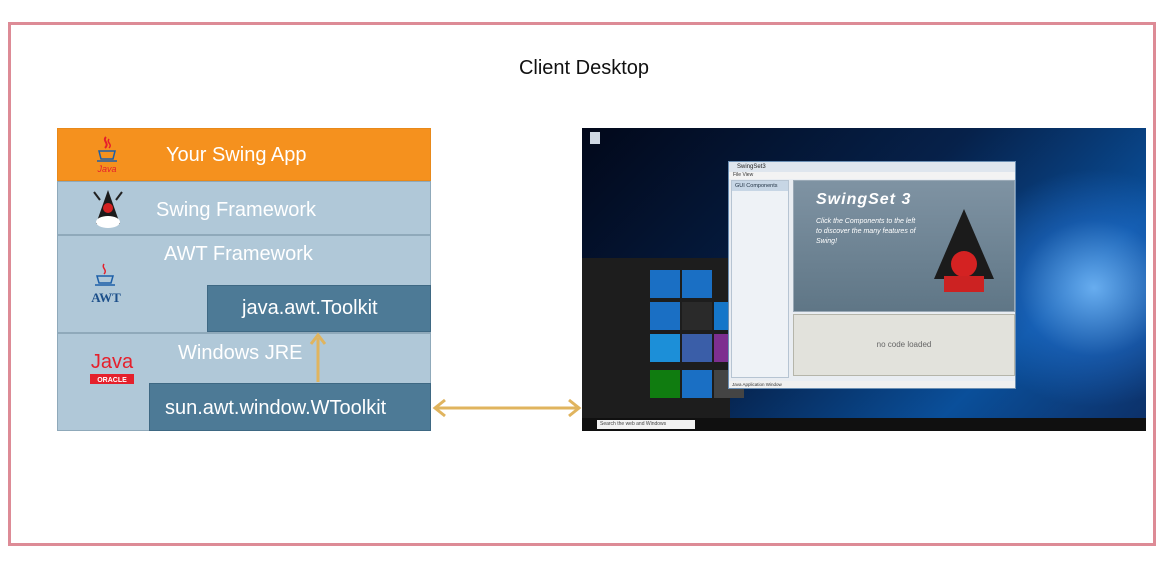  I want to click on layer-swing-label: Swing Framework, so click(236, 210).